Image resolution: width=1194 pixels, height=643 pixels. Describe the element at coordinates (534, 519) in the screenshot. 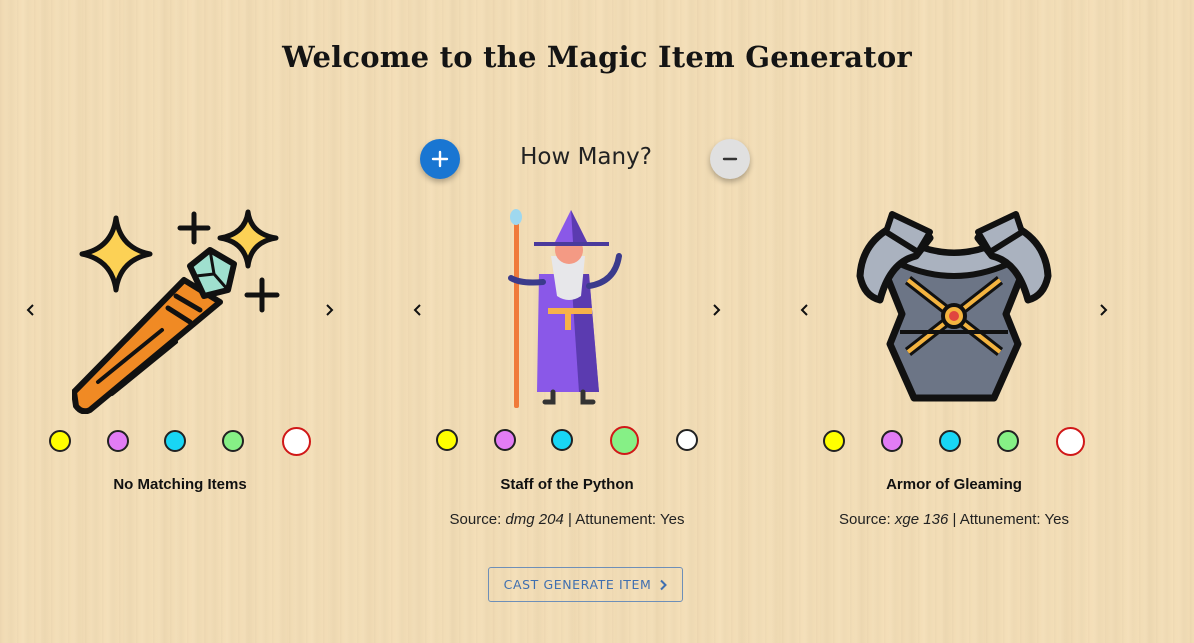

I see `source-book: dmg 204` at that location.